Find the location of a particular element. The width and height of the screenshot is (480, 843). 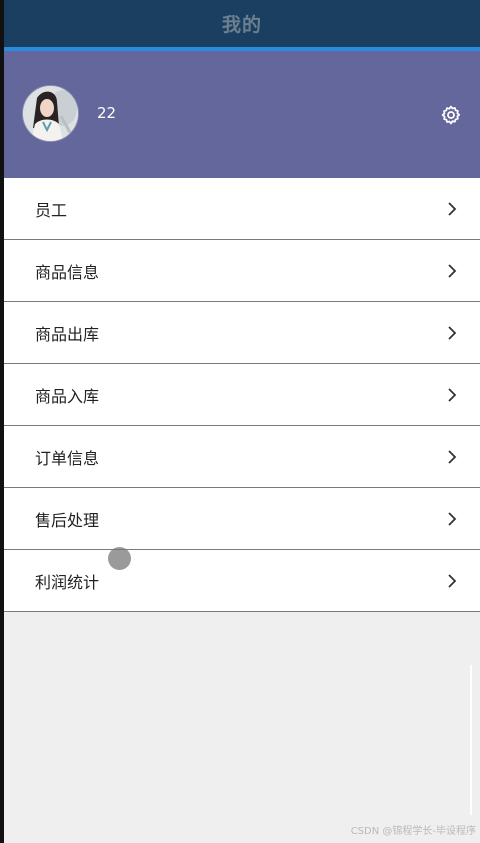

menu-item-profit-stats: 利润统计 is located at coordinates (242, 581).